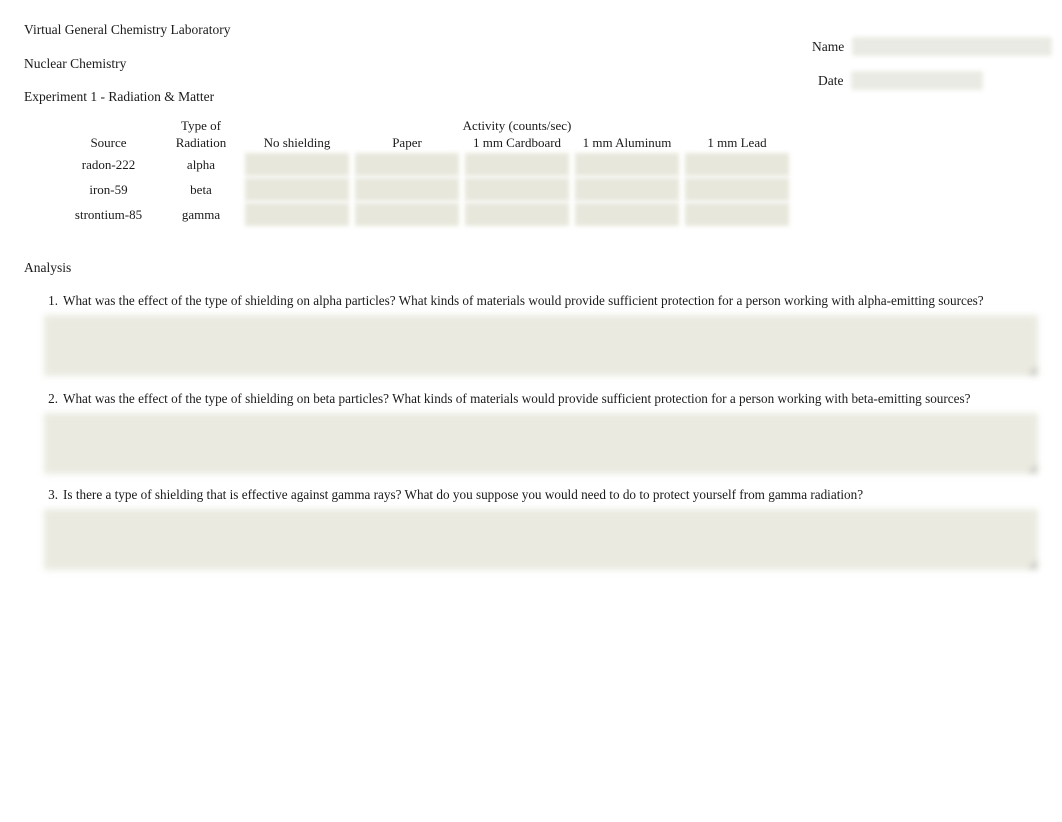  Describe the element at coordinates (127, 29) in the screenshot. I see `lab-title: Virtual General Chemistry Laboratory` at that location.